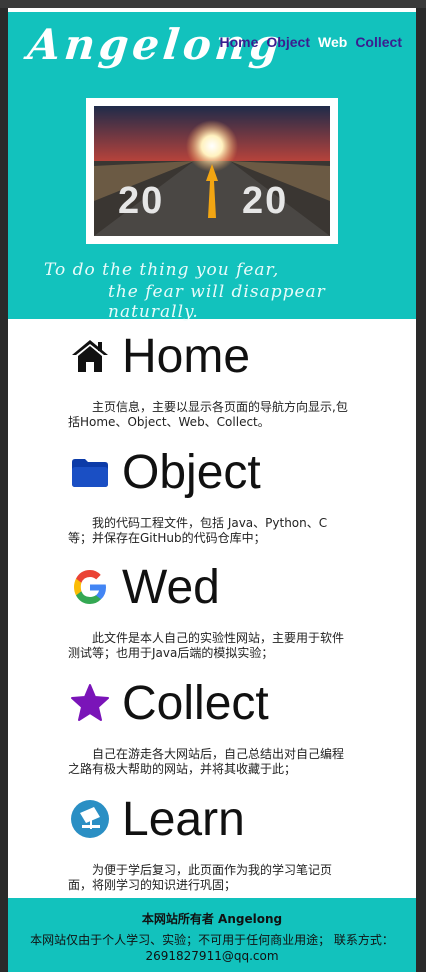 The height and width of the screenshot is (972, 426). What do you see at coordinates (90, 819) in the screenshot?
I see `learn-icon` at bounding box center [90, 819].